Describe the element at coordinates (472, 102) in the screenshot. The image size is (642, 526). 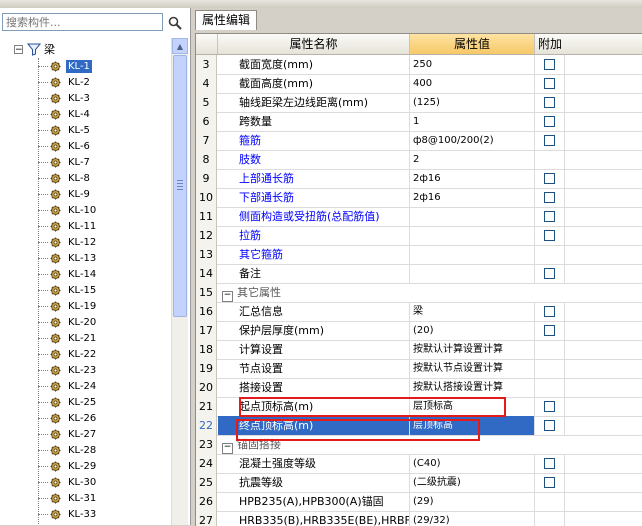
I see `property-value: (125)` at that location.